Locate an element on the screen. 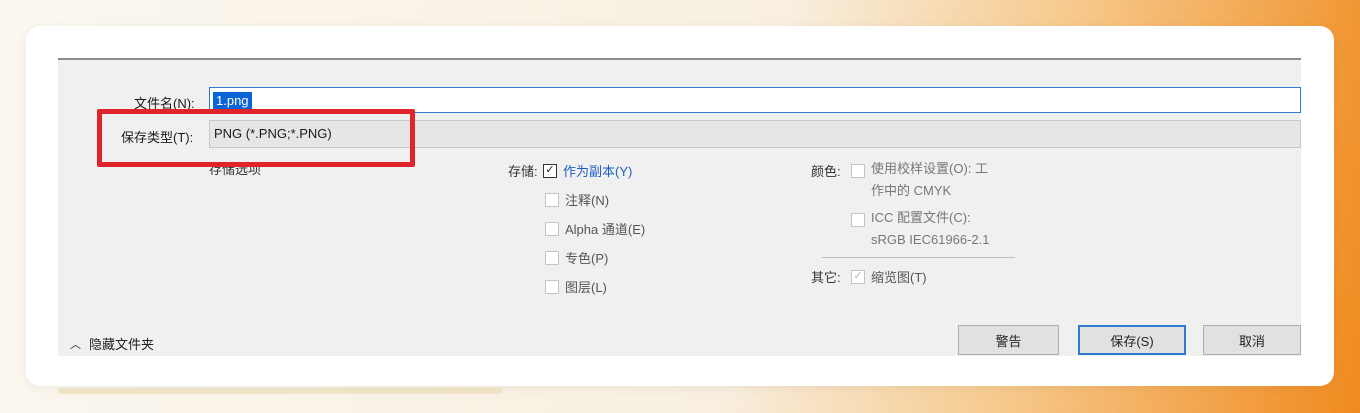 This screenshot has height=413, width=1360. alpha-channel-label: Alpha 通道(E) is located at coordinates (605, 229).